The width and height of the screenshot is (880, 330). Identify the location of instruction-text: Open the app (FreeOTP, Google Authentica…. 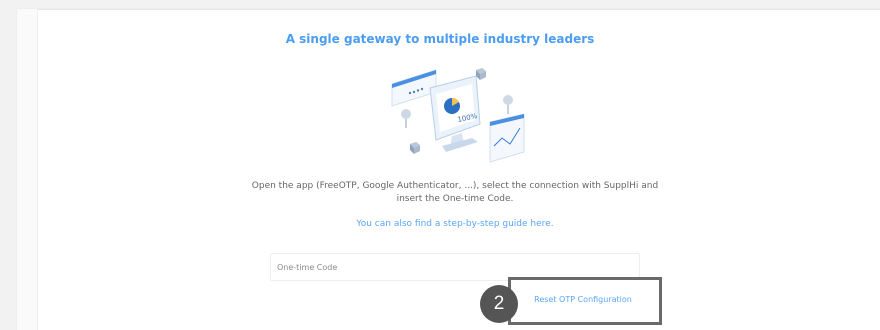
(455, 192).